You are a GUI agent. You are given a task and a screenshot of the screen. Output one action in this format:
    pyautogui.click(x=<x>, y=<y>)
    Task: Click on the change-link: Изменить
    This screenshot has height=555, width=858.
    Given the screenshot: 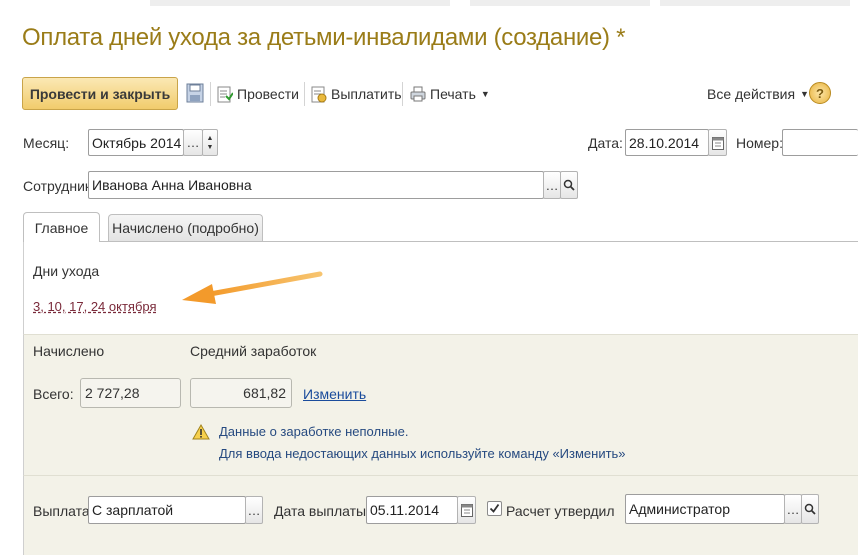 What is the action you would take?
    pyautogui.click(x=334, y=394)
    